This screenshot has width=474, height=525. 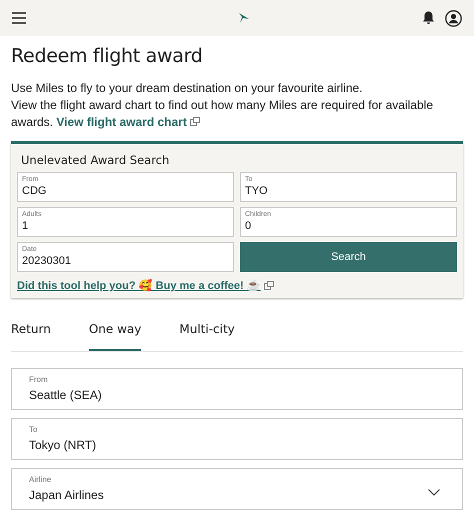 I want to click on card-title: Unelevated Award Search, so click(x=95, y=160).